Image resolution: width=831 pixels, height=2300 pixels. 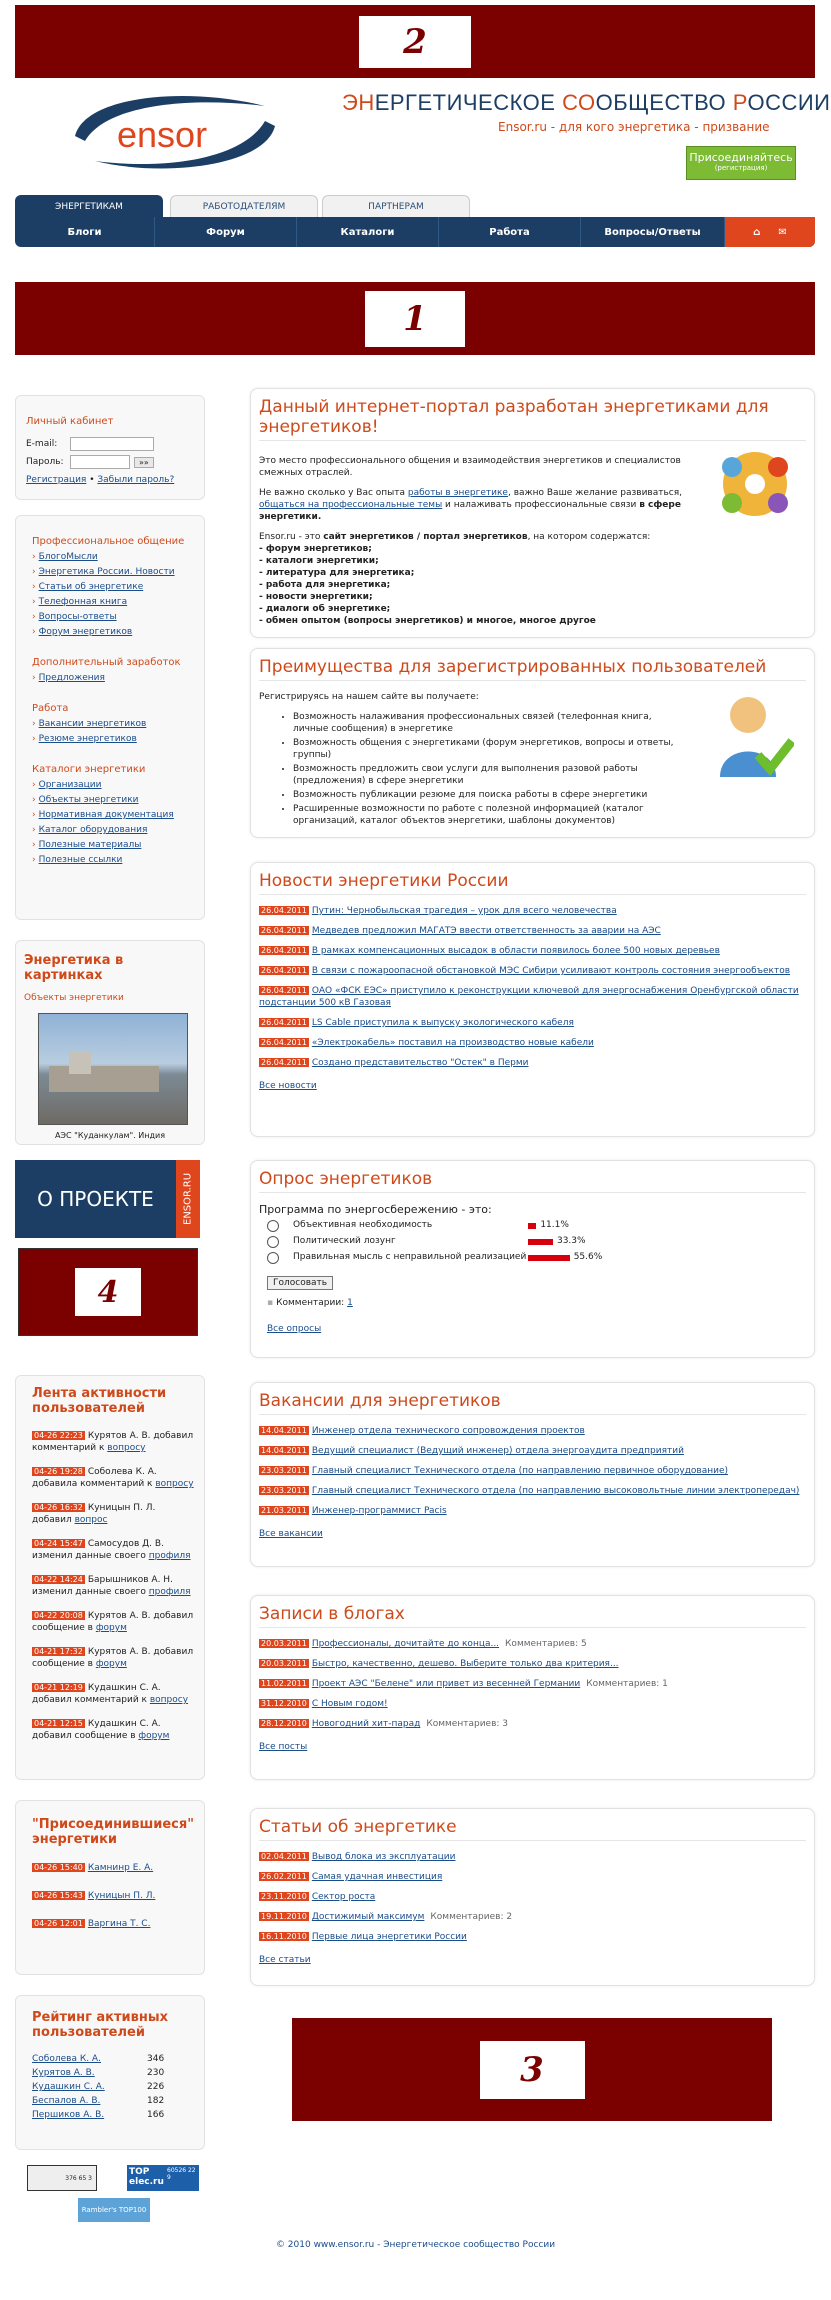 What do you see at coordinates (350, 1704) in the screenshot?
I see `blogs-link: С Новым годом!` at bounding box center [350, 1704].